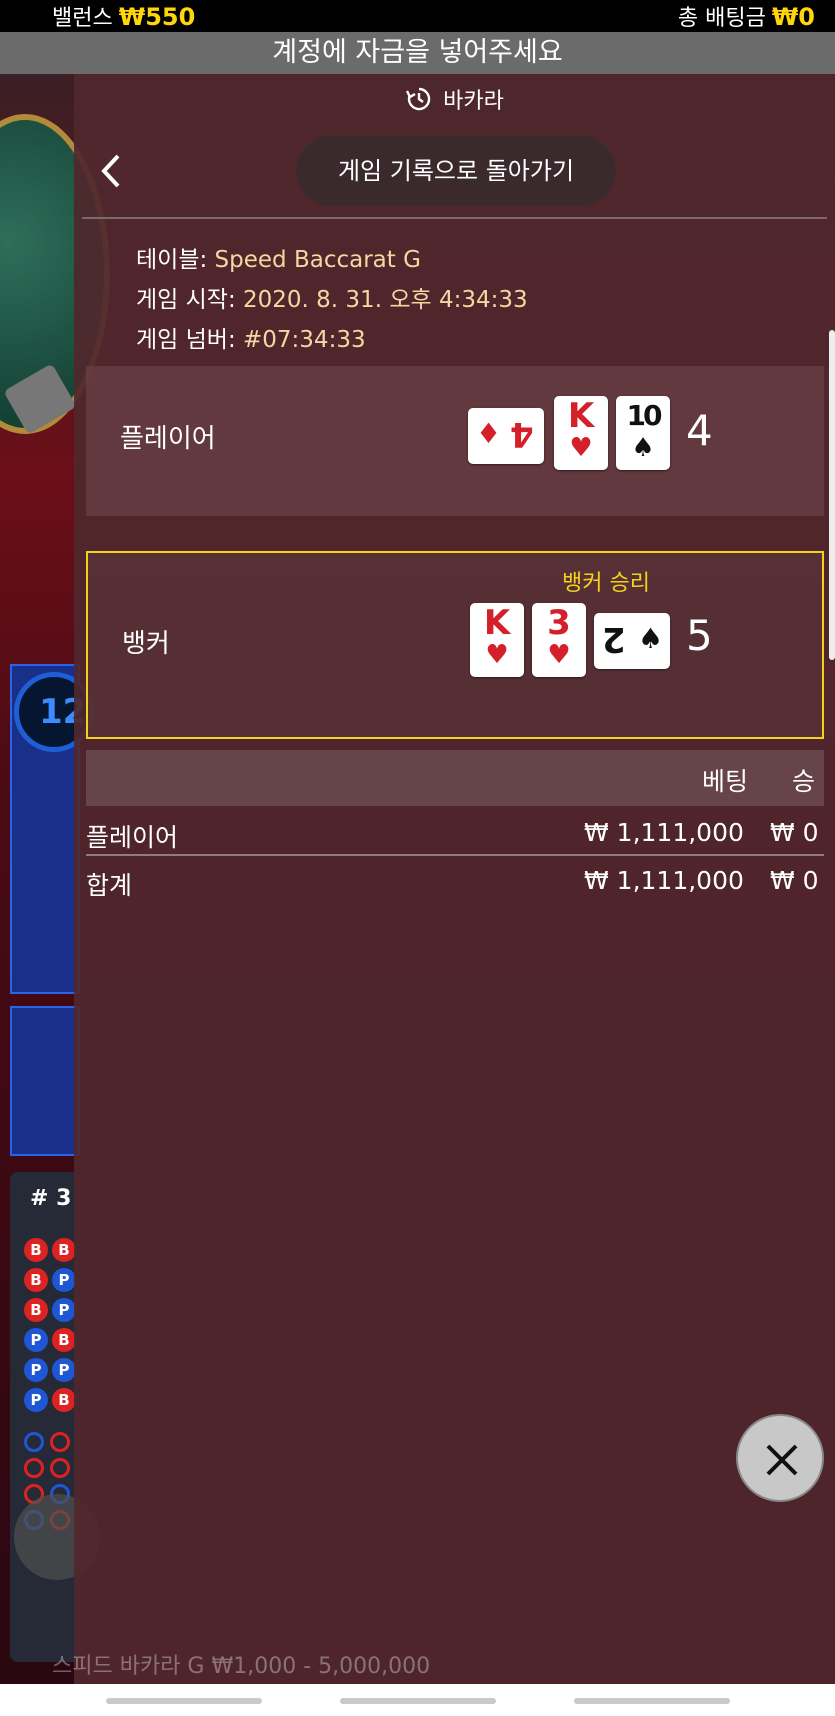  What do you see at coordinates (304, 340) in the screenshot?
I see `number-value: #07:34:33` at bounding box center [304, 340].